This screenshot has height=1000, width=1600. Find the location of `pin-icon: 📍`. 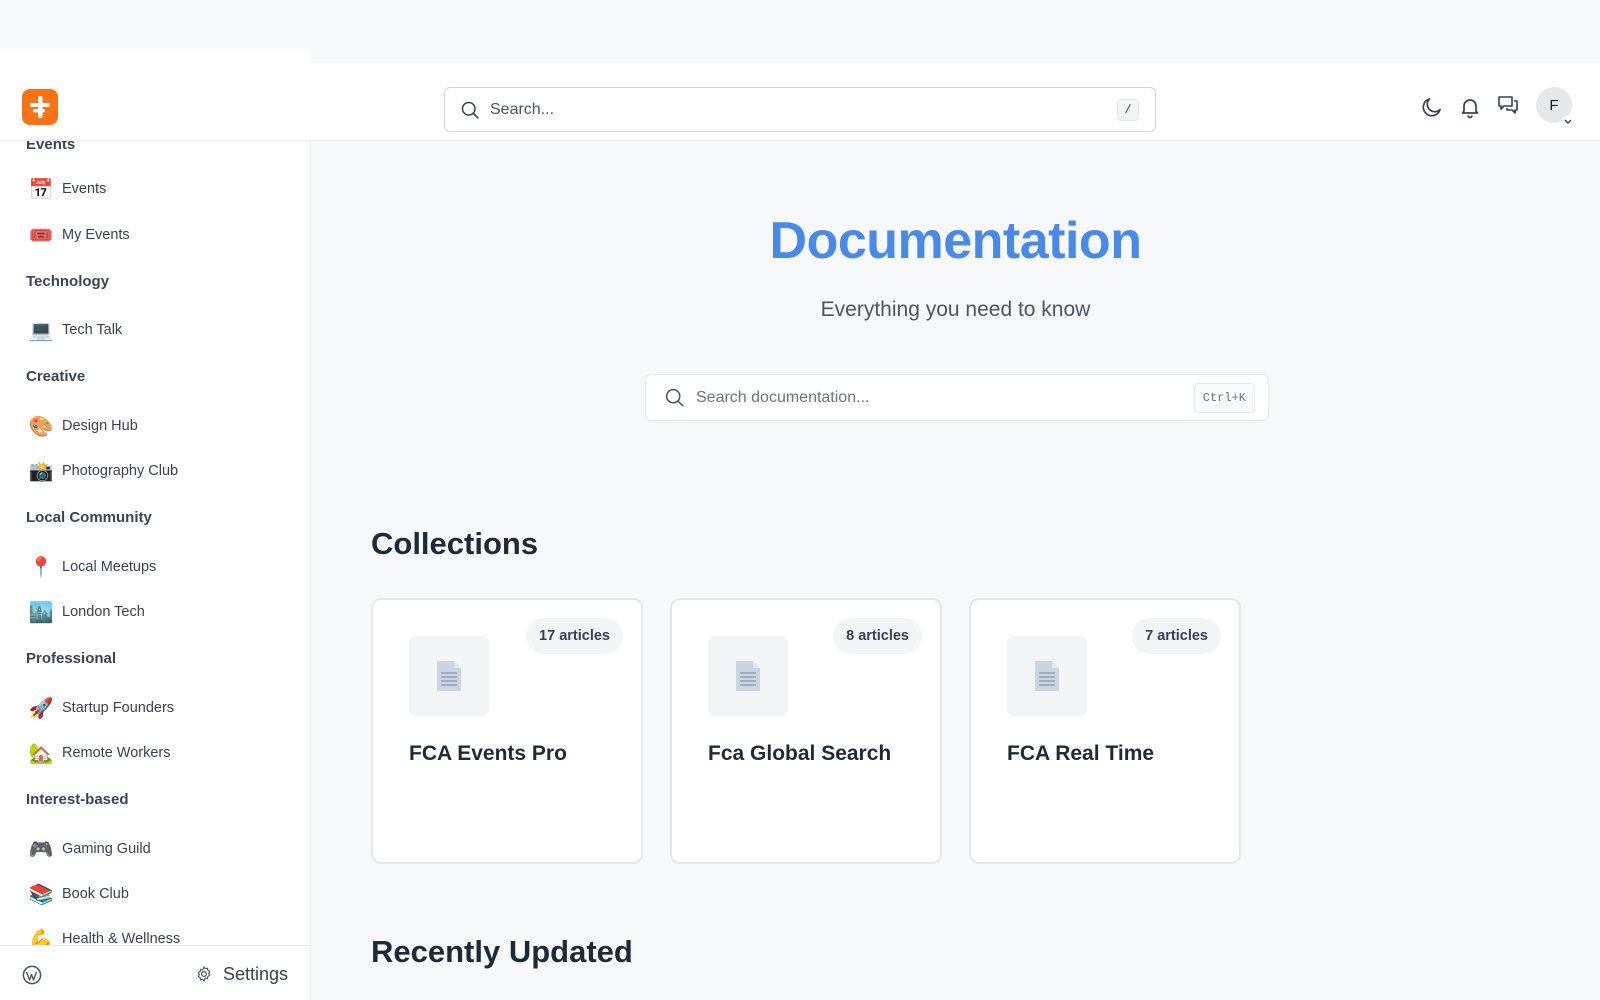

pin-icon: 📍 is located at coordinates (41, 567).